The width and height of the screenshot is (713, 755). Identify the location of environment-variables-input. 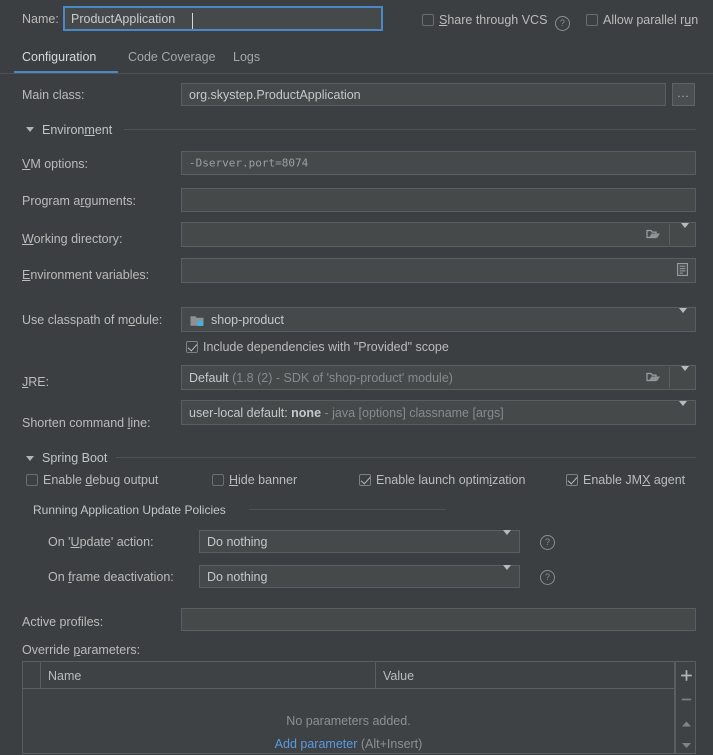
(438, 270).